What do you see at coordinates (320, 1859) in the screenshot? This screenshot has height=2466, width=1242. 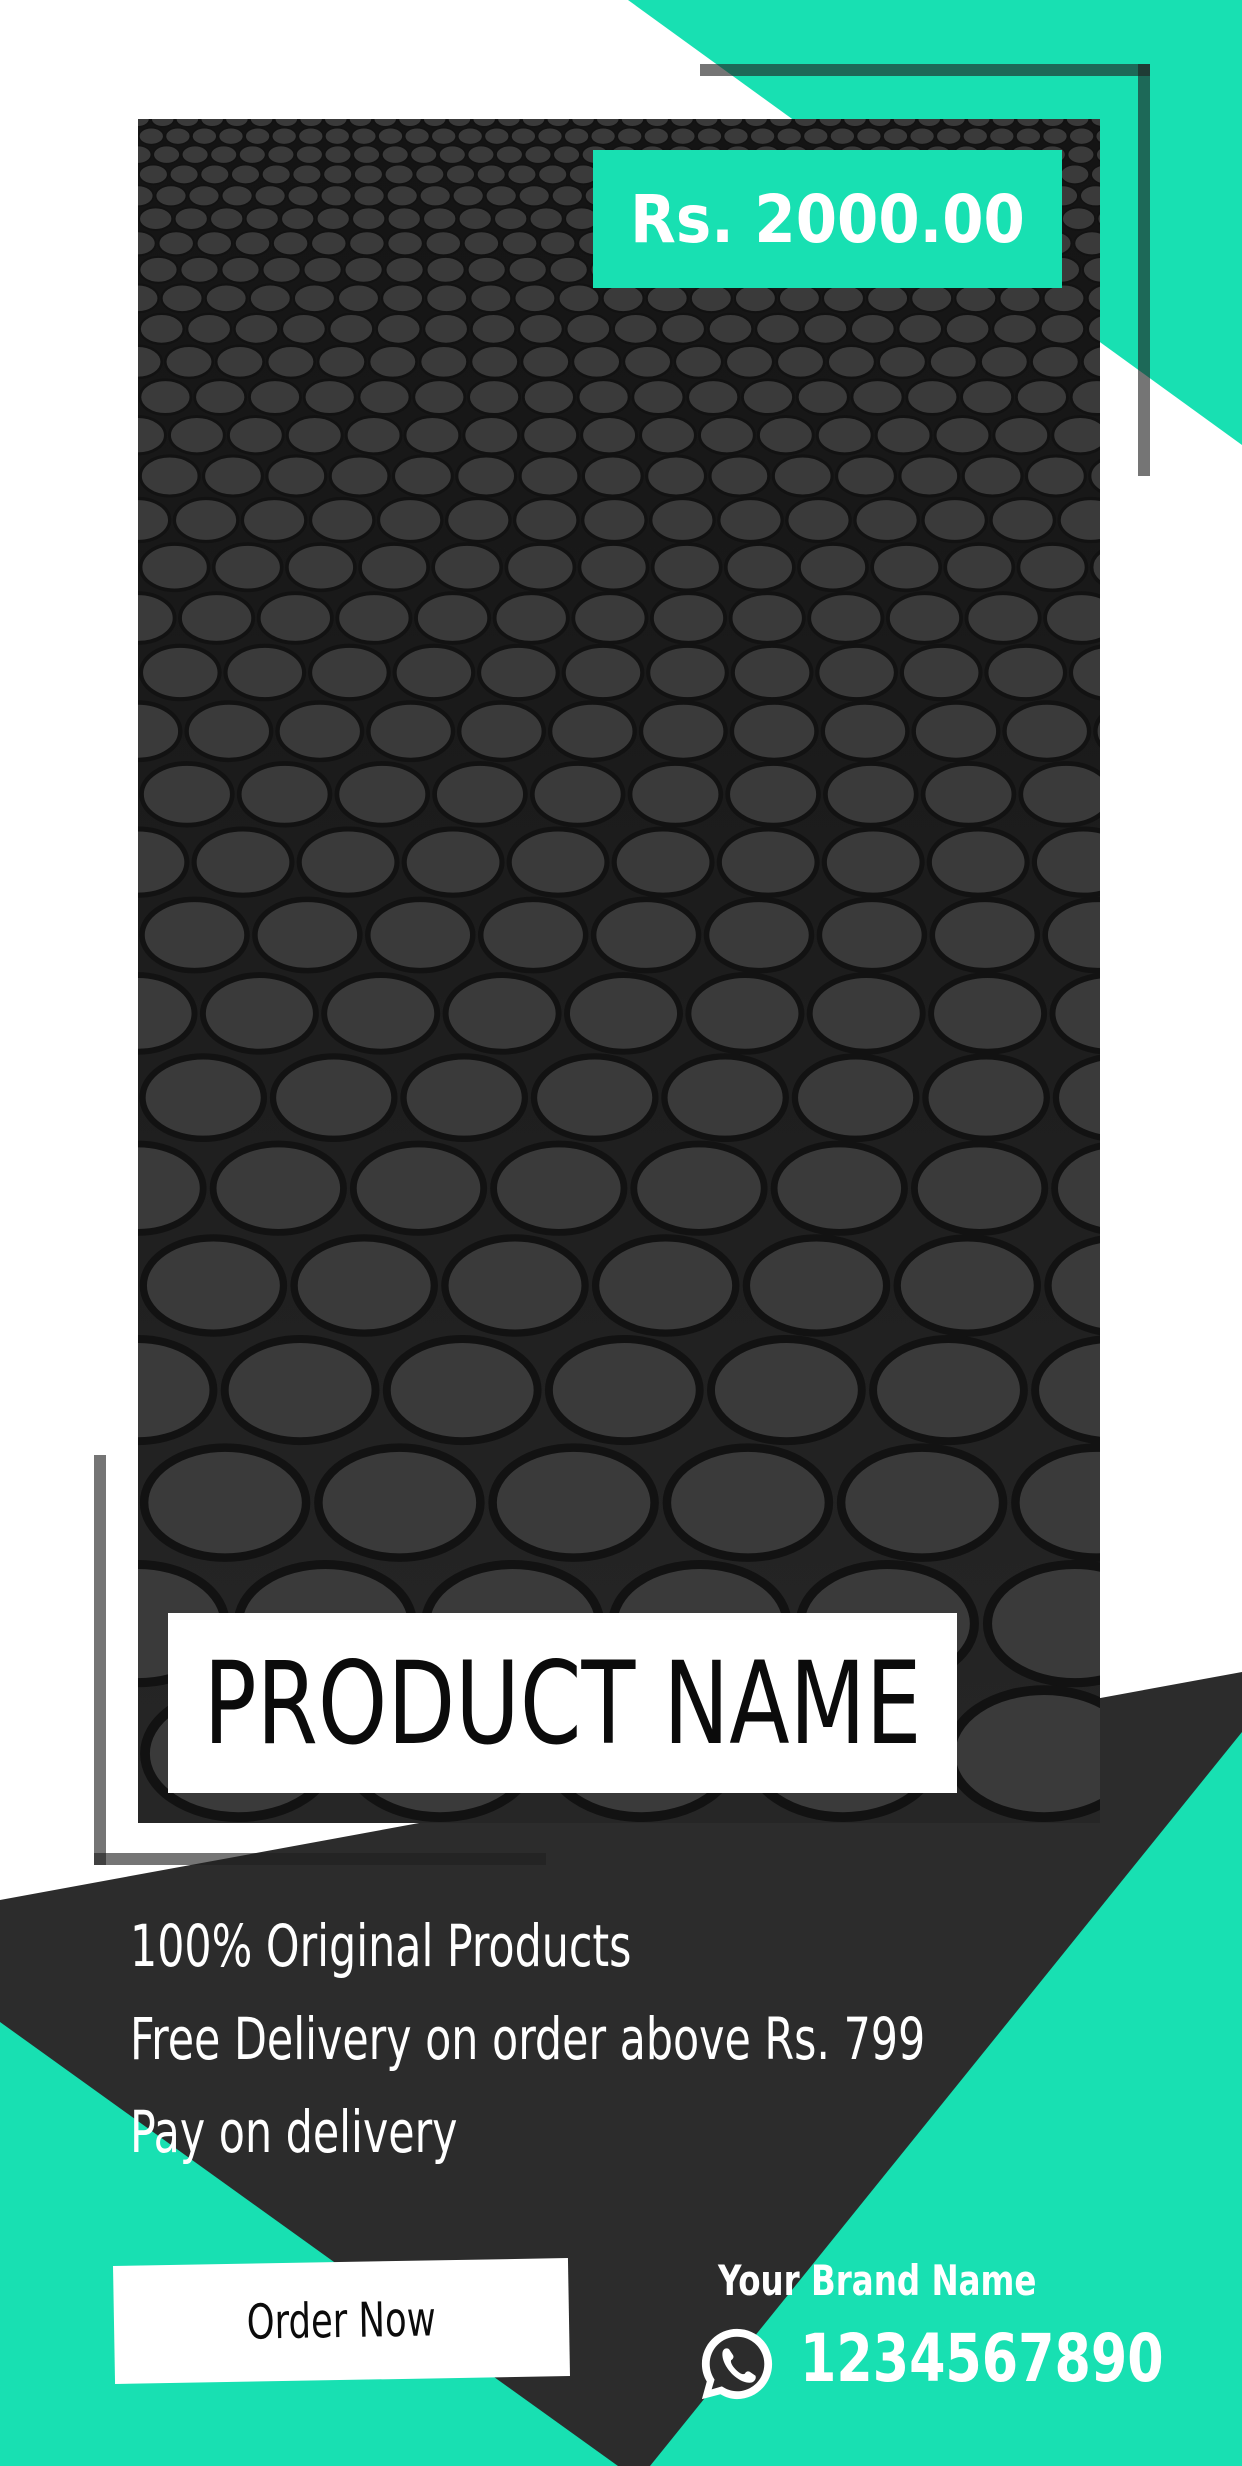 I see `frame-line-bottom` at bounding box center [320, 1859].